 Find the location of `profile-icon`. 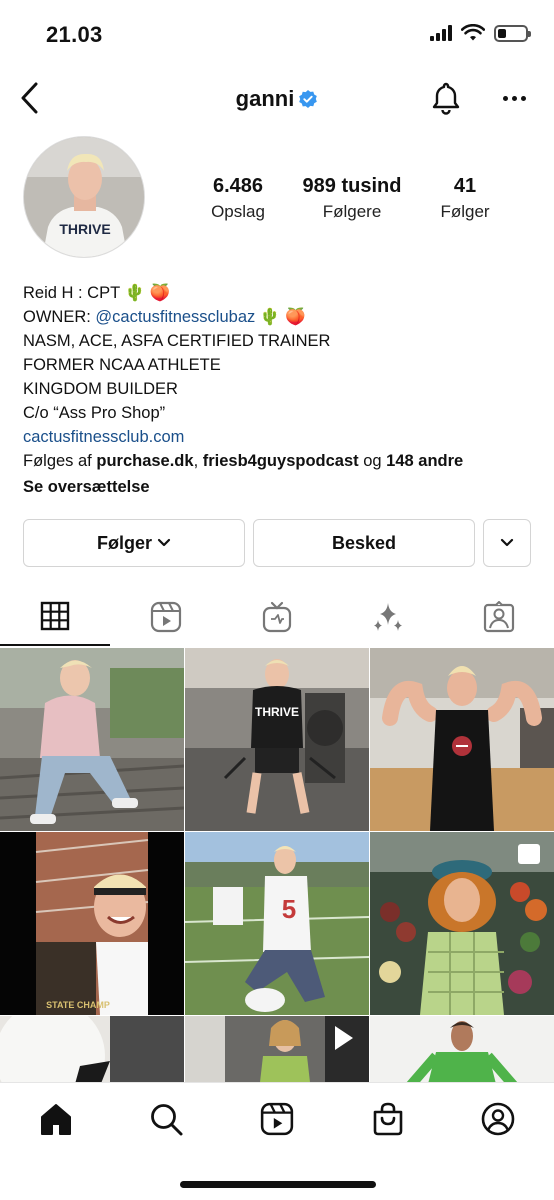

profile-icon is located at coordinates (498, 1119).